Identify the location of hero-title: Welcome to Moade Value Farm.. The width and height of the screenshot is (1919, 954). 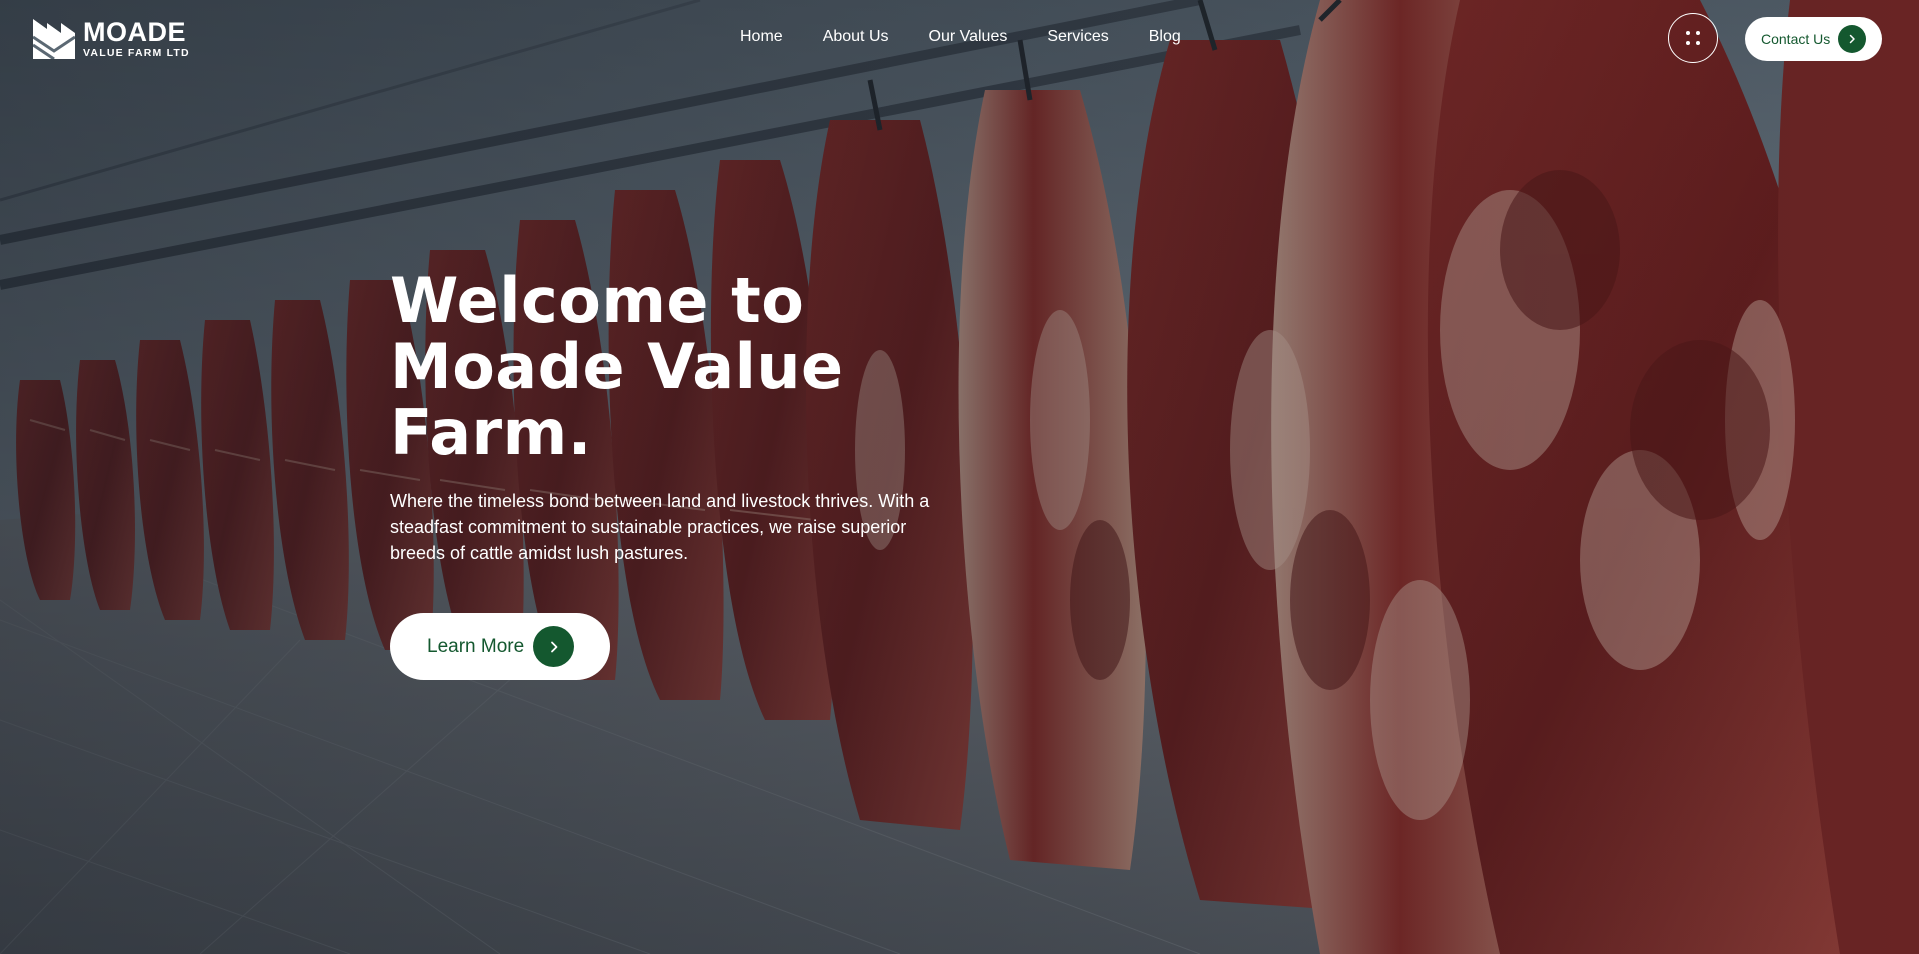
(670, 367).